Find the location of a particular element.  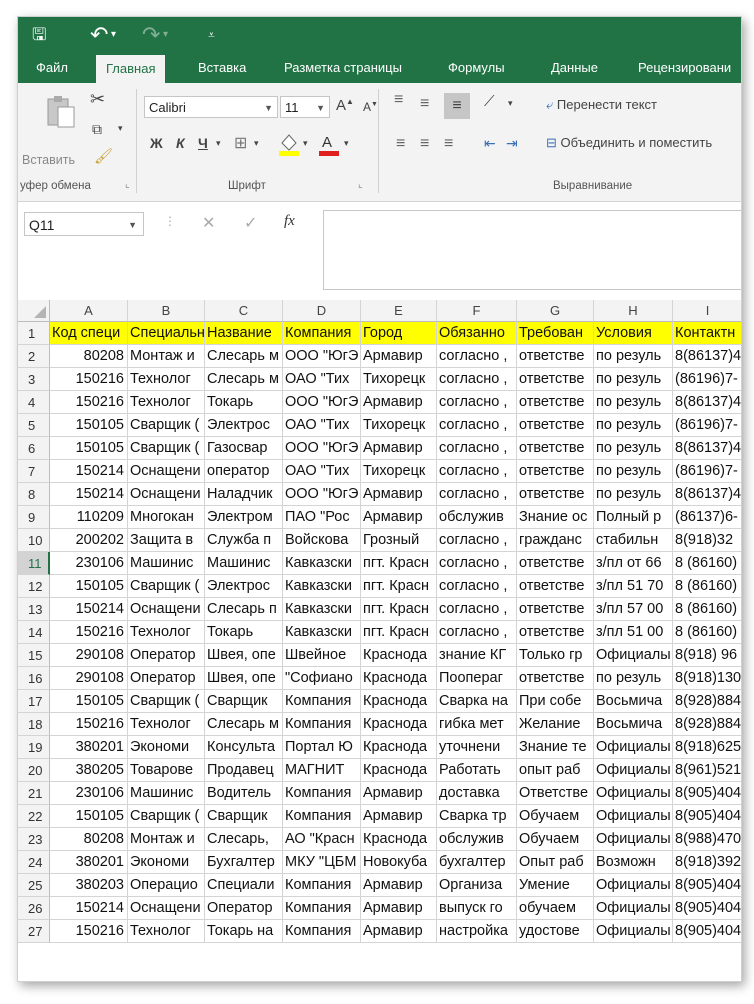

orientation-dropdown-icon: ▾ is located at coordinates (510, 103).